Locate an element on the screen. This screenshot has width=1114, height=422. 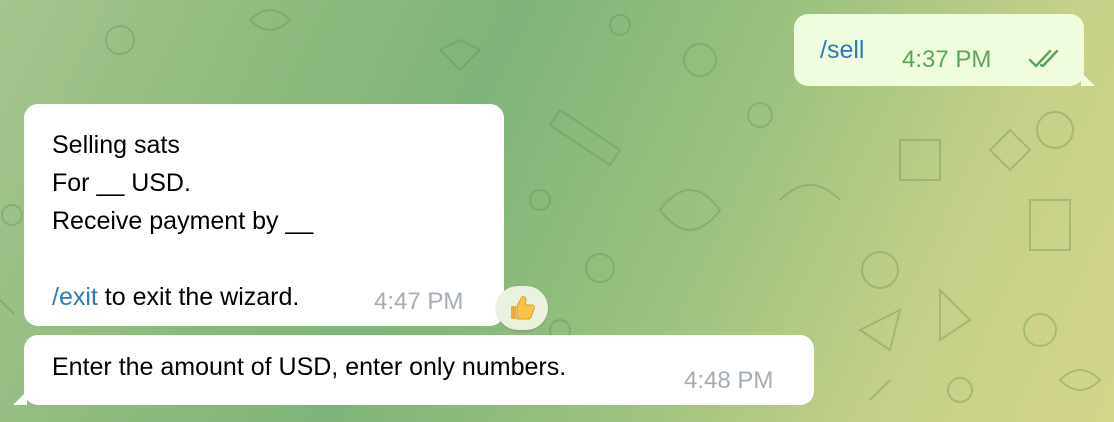
message-line: Selling sats is located at coordinates (116, 145).